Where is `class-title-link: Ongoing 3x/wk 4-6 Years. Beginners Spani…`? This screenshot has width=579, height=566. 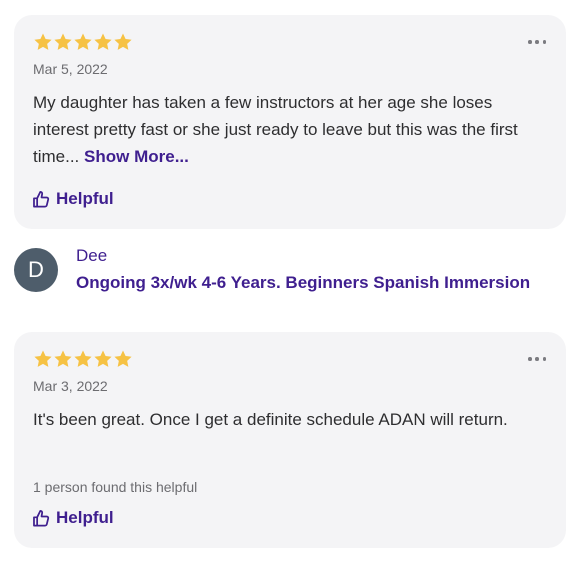
class-title-link: Ongoing 3x/wk 4-6 Years. Beginners Spani… is located at coordinates (313, 283).